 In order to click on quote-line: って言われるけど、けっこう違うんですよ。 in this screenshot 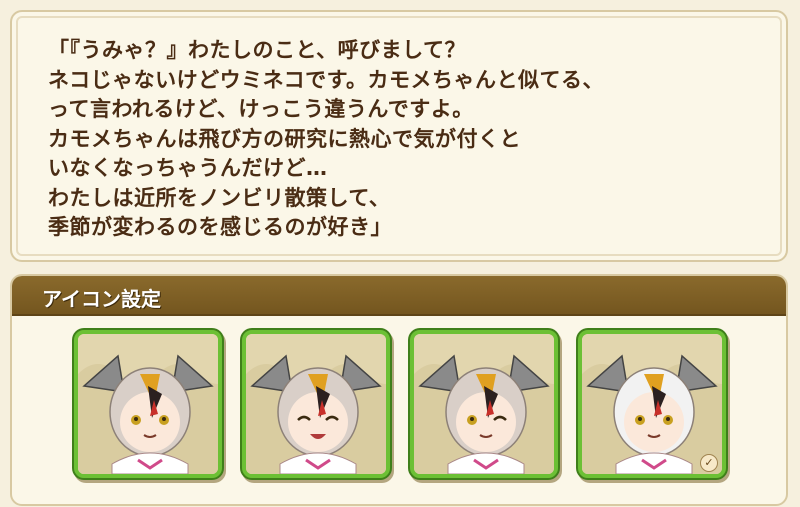, I will do `click(261, 109)`.